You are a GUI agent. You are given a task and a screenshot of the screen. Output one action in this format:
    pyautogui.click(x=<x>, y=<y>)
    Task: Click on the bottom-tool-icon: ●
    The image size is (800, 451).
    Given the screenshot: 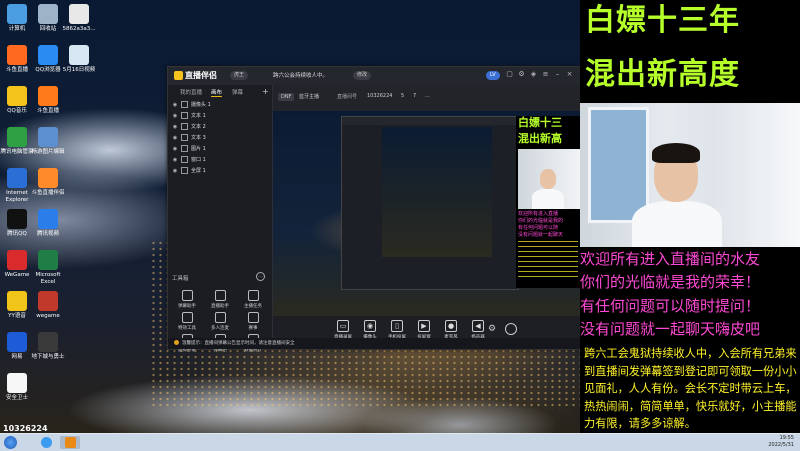 What is the action you would take?
    pyautogui.click(x=451, y=326)
    